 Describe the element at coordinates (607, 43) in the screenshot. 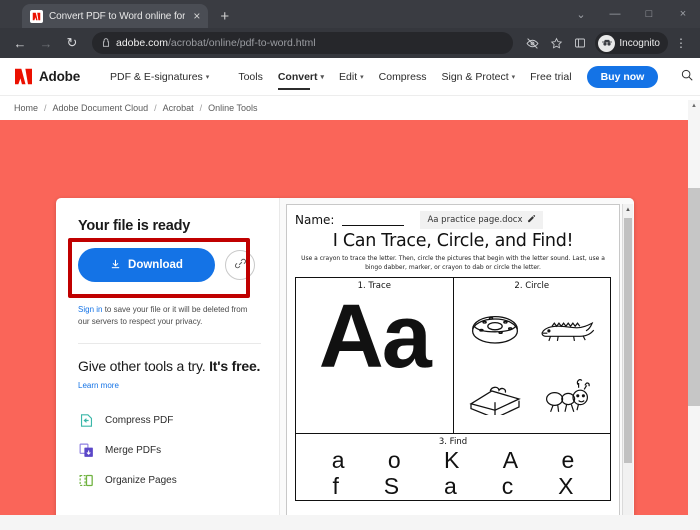

I see `incognito-avatar-icon` at that location.